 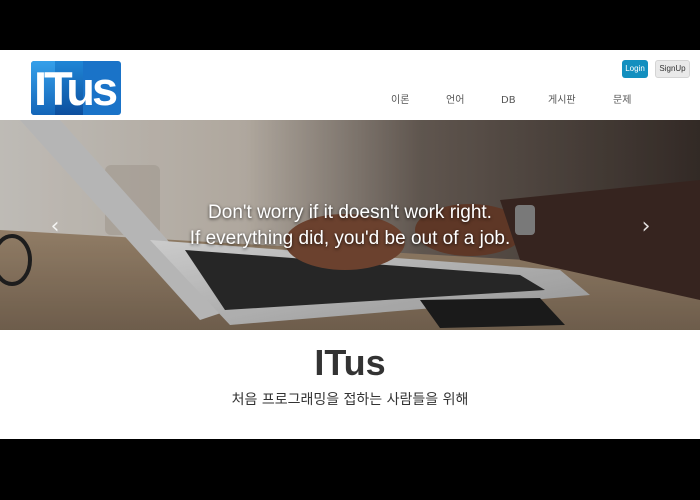 I want to click on nav-item-problems: 문제, so click(x=622, y=101).